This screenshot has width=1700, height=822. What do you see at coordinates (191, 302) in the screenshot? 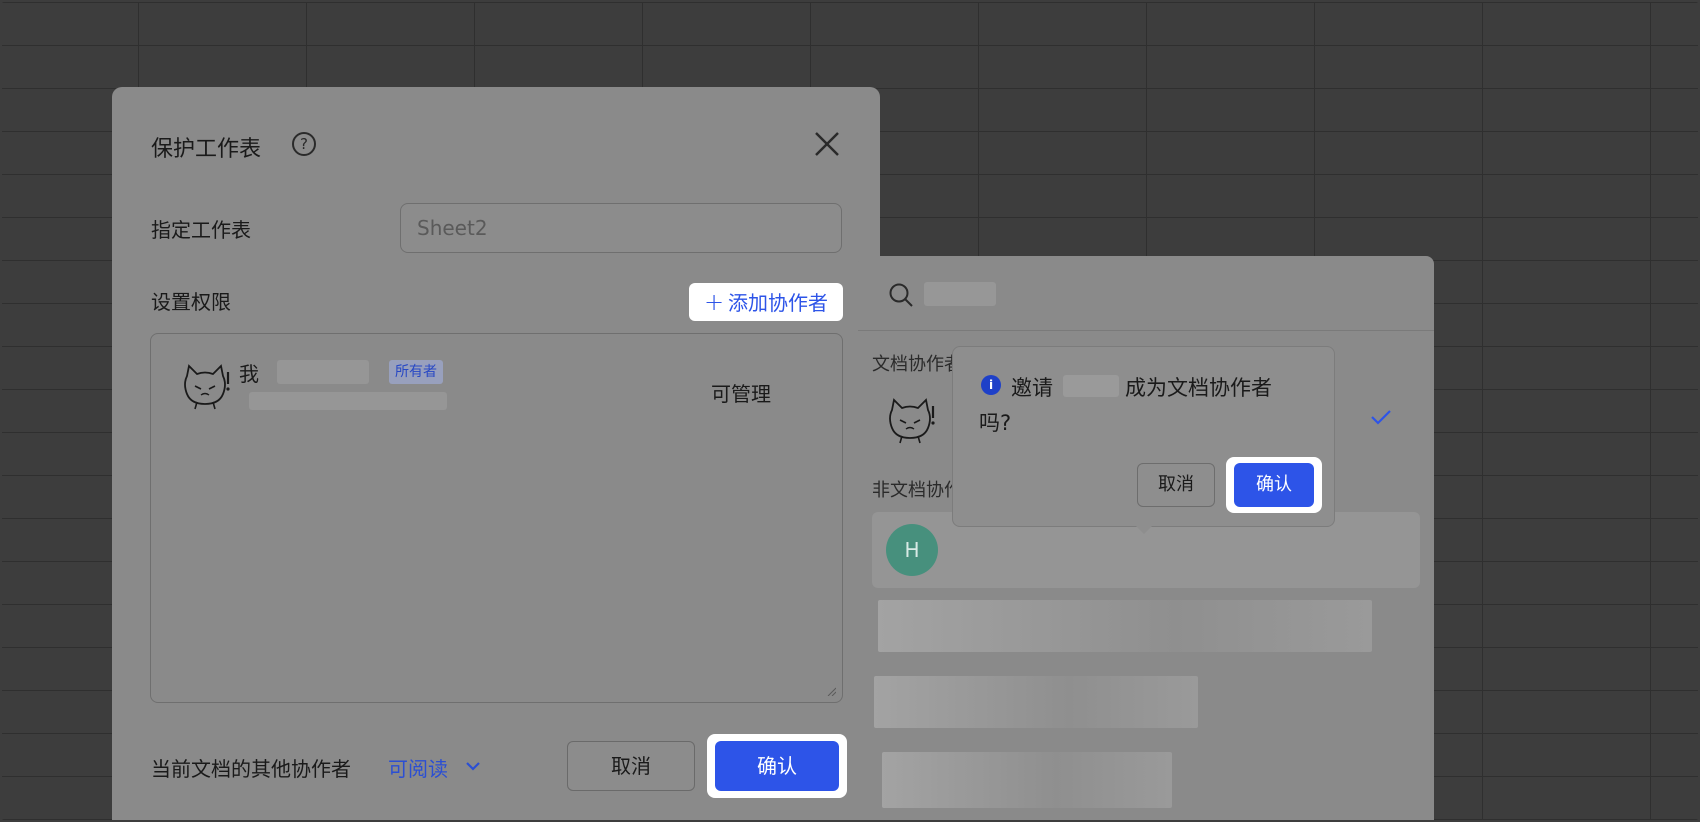
I see `permission-label: 设置权限` at bounding box center [191, 302].